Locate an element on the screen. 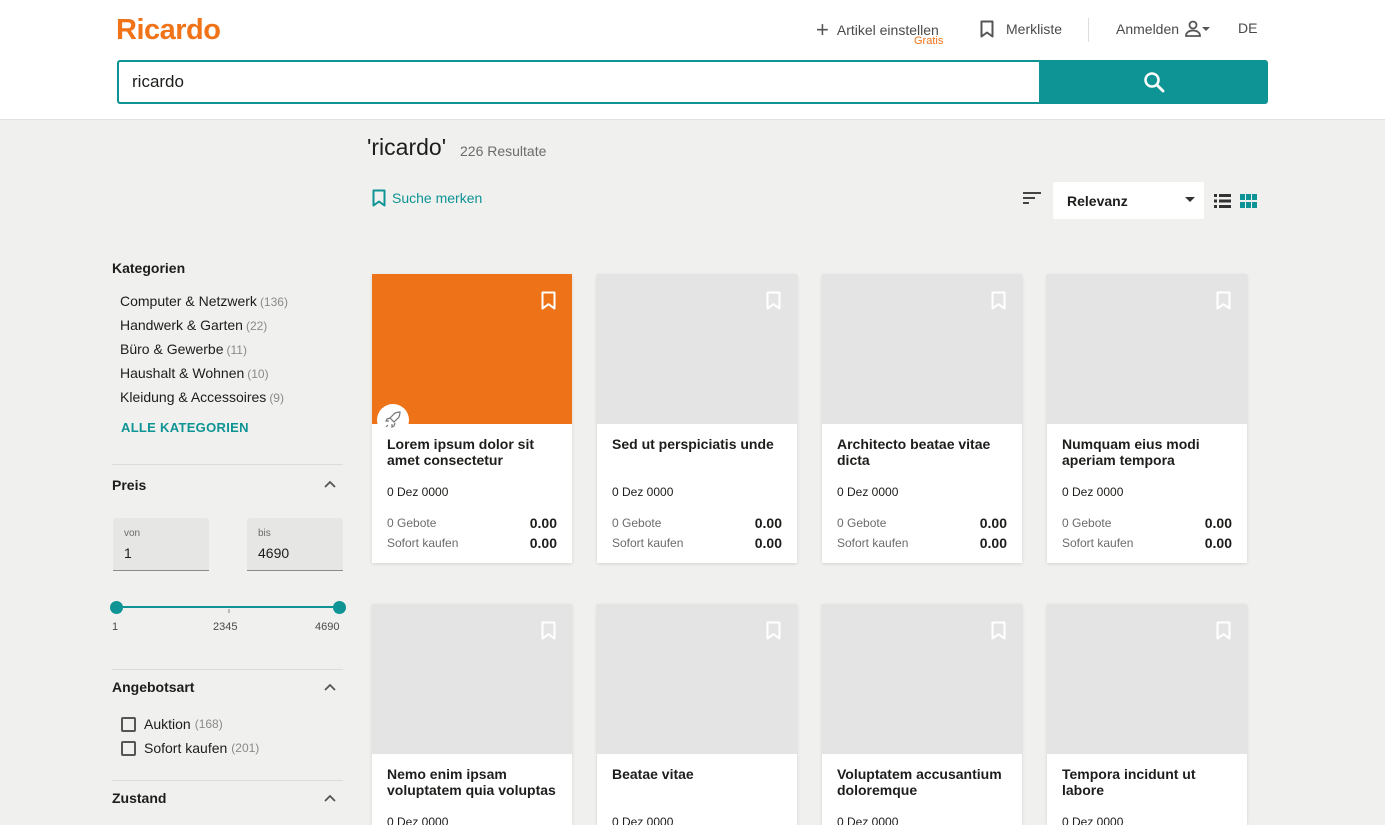  product-title: Tempora incidunt ut labore is located at coordinates (1150, 782).